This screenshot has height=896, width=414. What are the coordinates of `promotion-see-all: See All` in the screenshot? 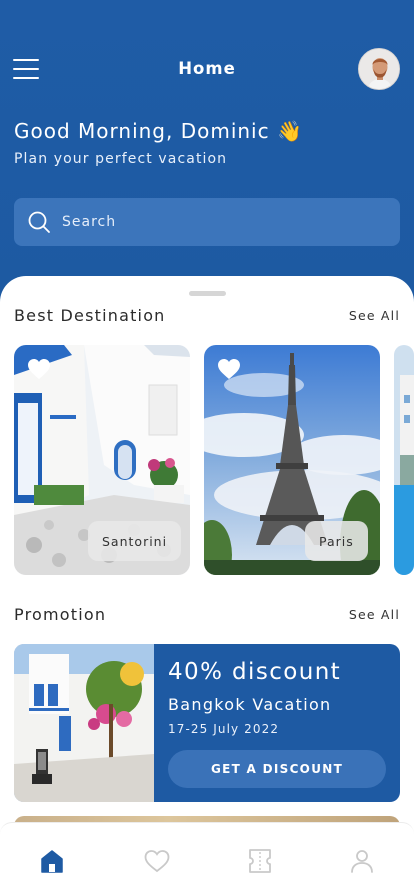 It's located at (374, 614).